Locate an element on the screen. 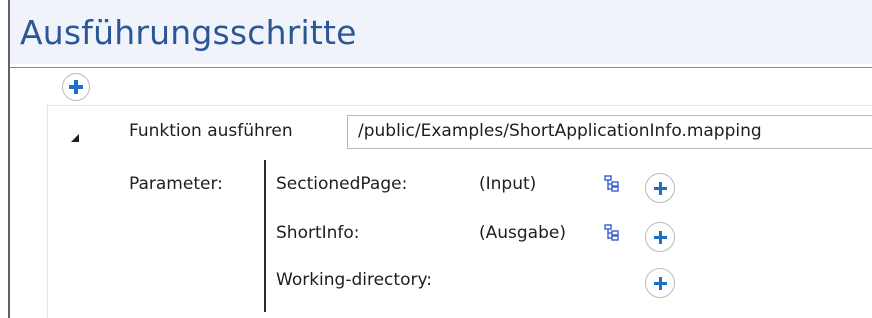  parameters-label: Parameter: is located at coordinates (176, 184).